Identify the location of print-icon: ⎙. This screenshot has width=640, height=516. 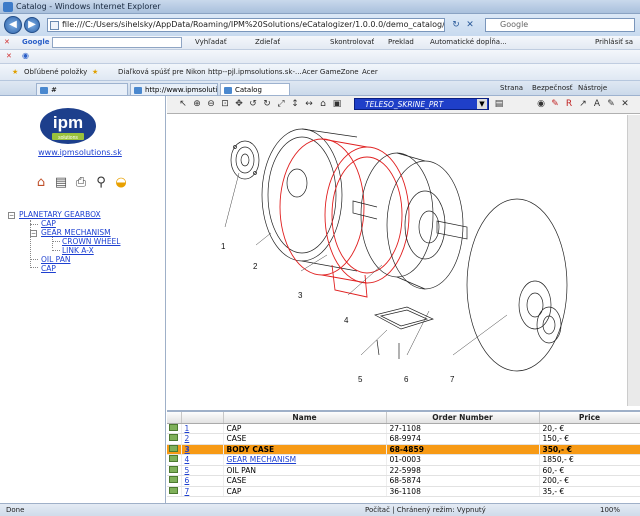
(81, 182).